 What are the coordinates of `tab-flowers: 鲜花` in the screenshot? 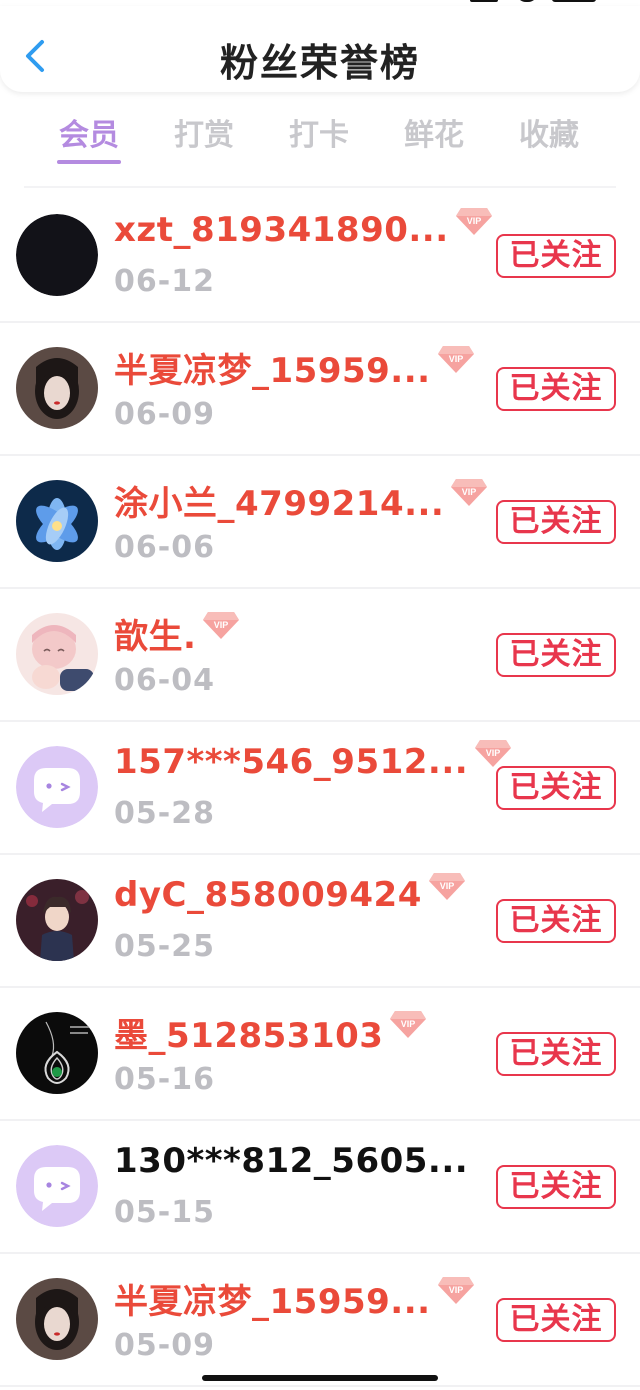 It's located at (434, 132).